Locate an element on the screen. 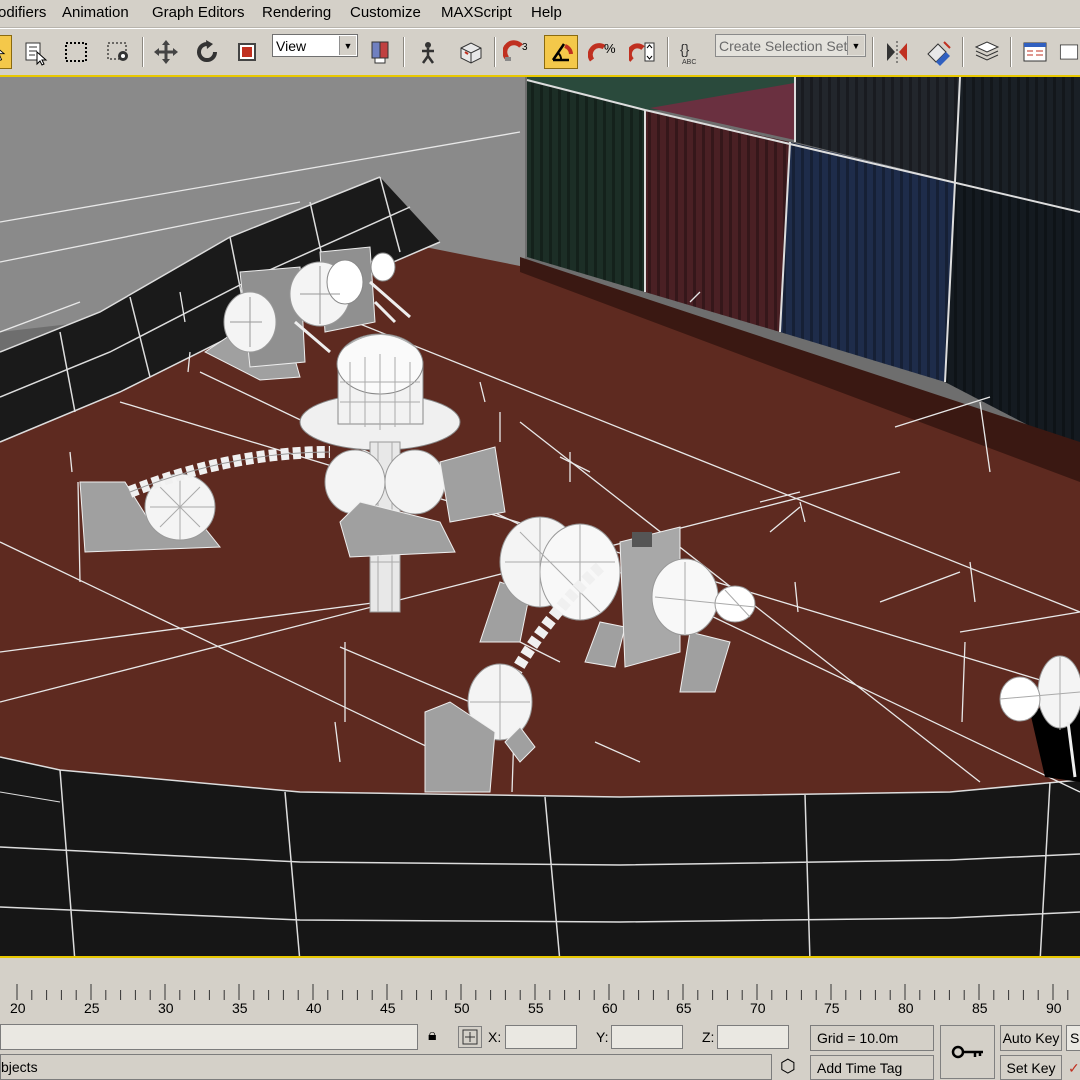 This screenshot has height=1080, width=1080. add-time-tag-button: Add Time Tag is located at coordinates (872, 1067).